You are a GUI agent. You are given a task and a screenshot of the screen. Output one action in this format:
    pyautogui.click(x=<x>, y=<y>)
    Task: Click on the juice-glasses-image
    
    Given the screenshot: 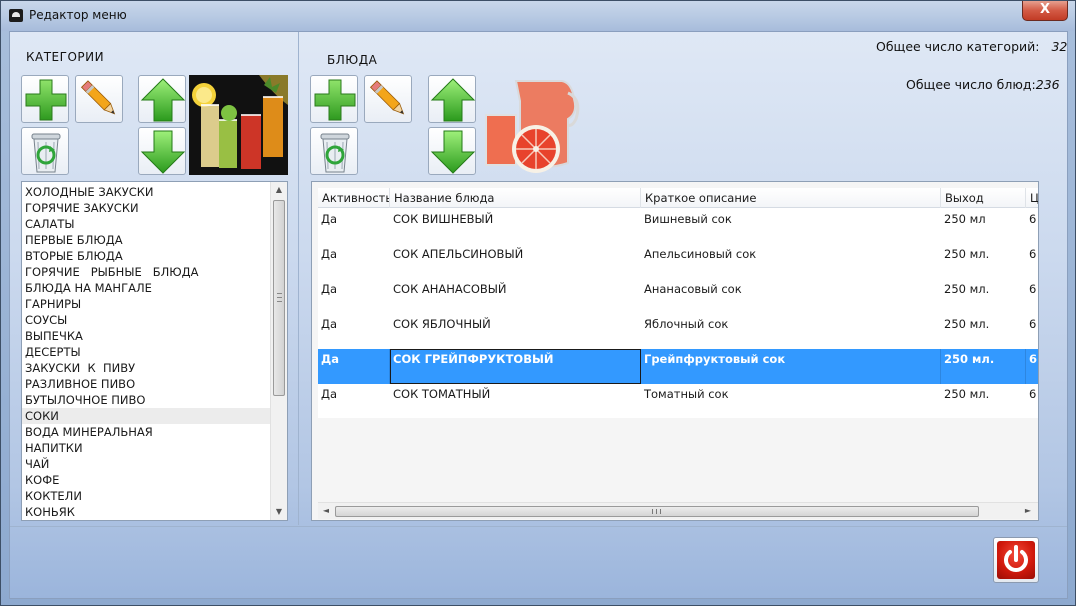 What is the action you would take?
    pyautogui.click(x=238, y=125)
    